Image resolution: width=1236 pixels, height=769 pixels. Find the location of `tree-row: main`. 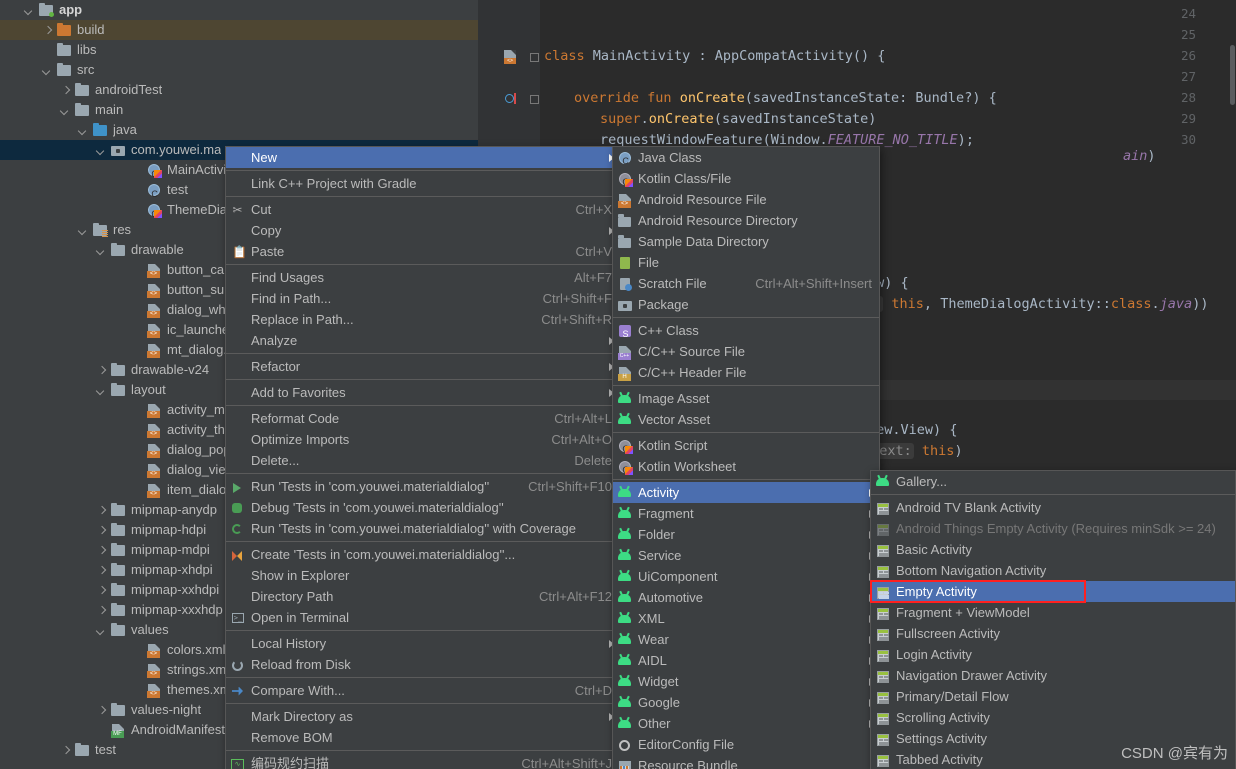

tree-row: main is located at coordinates (239, 110).